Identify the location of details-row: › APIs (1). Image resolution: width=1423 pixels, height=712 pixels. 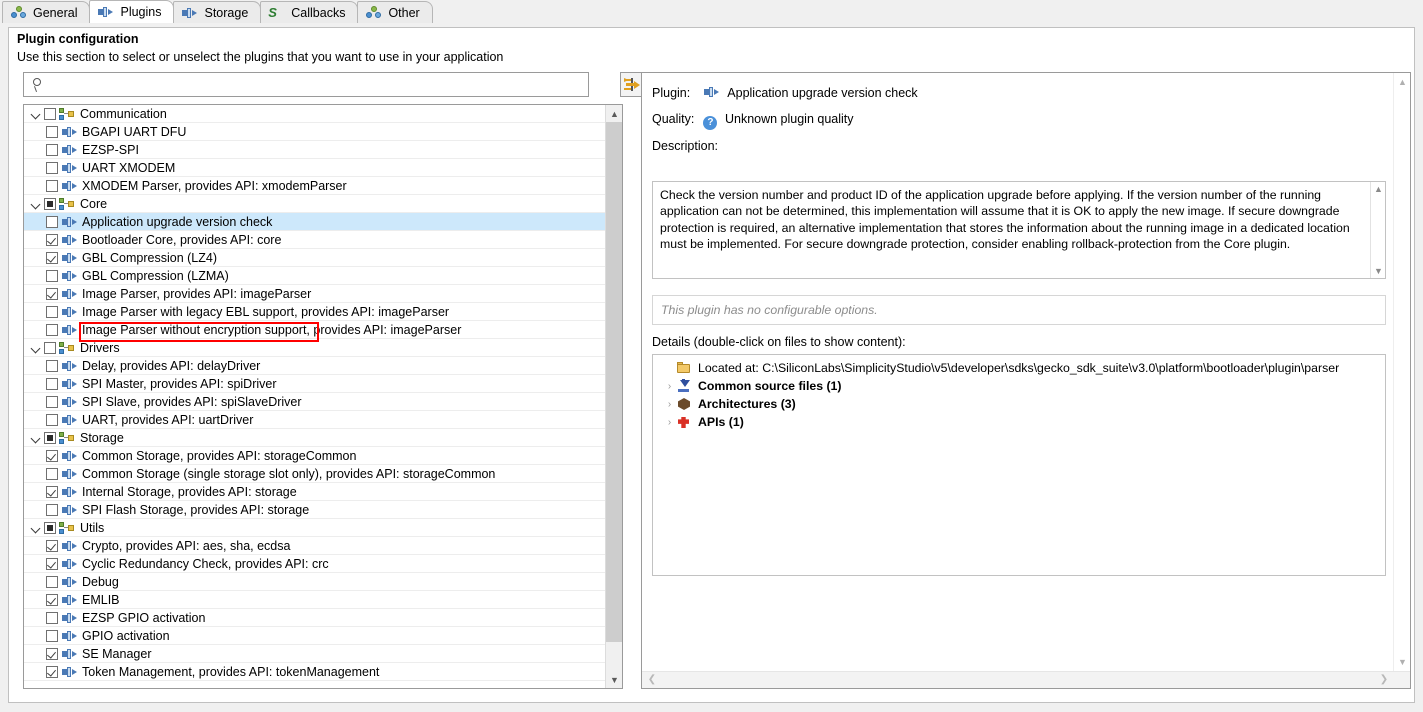
(1019, 422).